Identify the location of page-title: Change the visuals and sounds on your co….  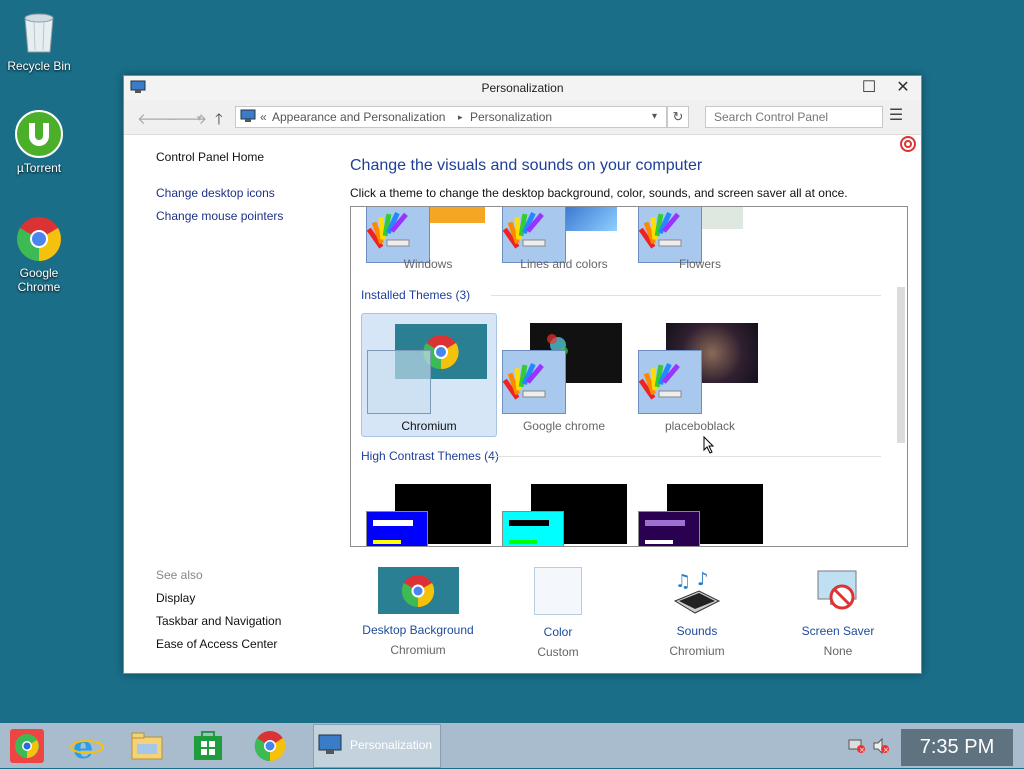
(526, 165).